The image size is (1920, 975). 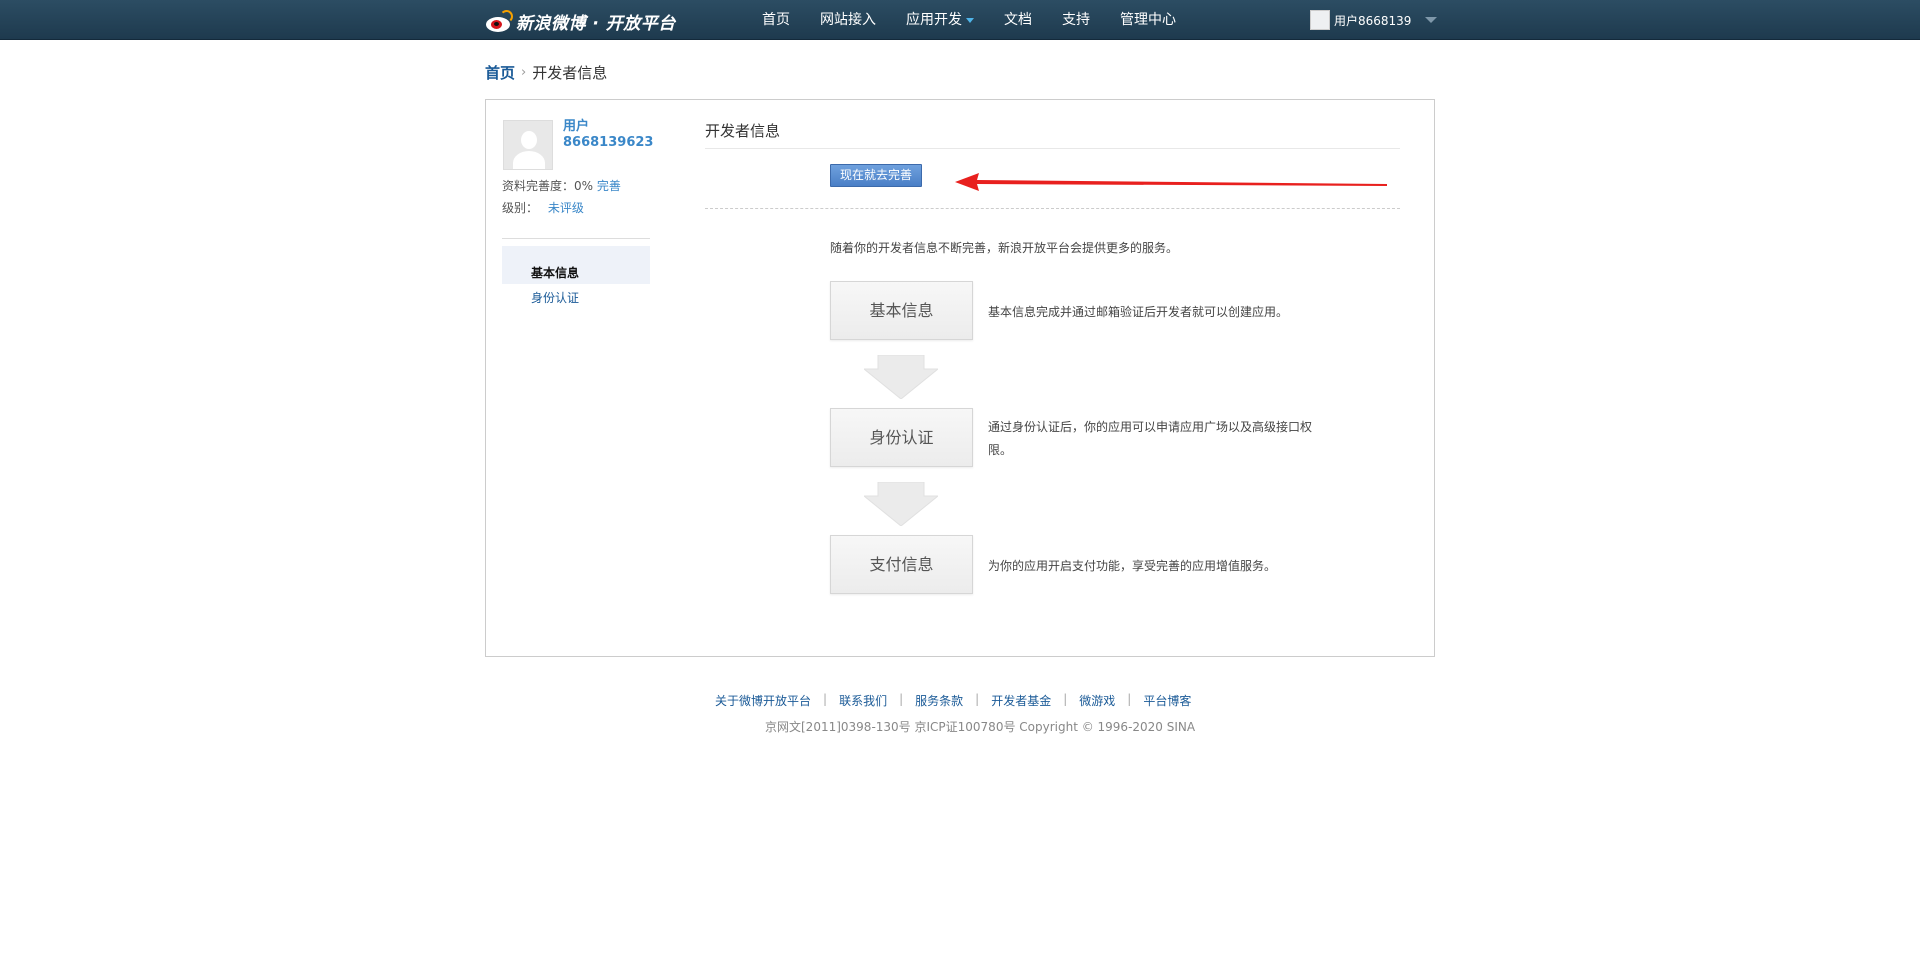 I want to click on user-avatar-icon, so click(x=1320, y=20).